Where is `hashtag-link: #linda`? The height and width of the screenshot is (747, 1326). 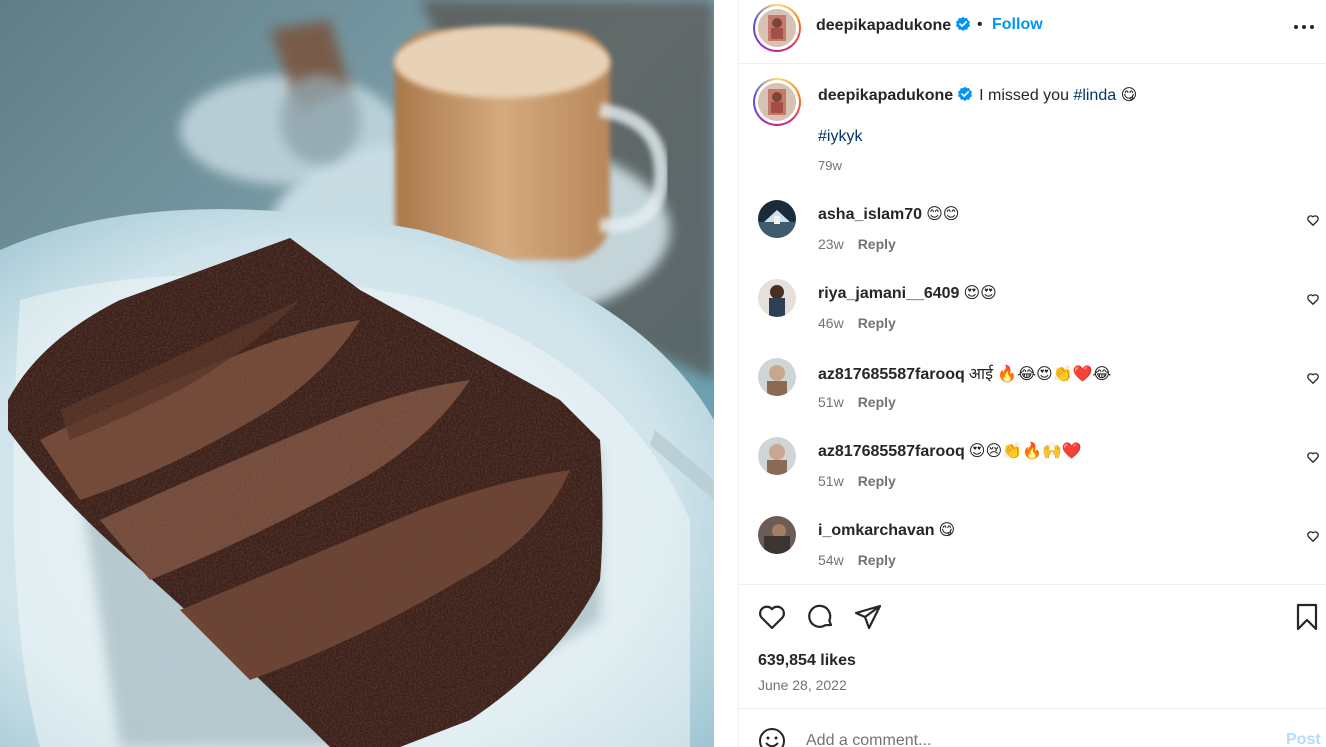
hashtag-link: #linda is located at coordinates (1094, 95).